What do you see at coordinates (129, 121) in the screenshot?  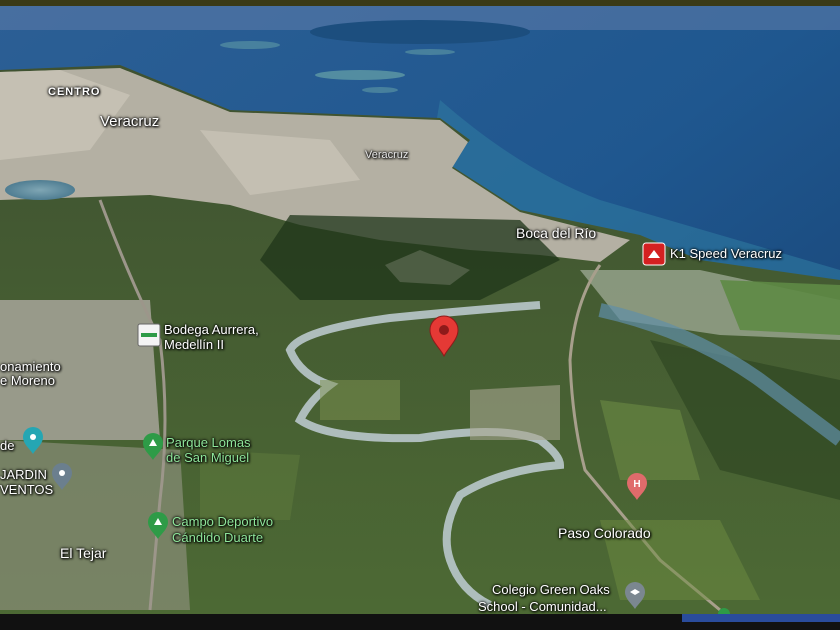 I see `label-veracruz: Veracruz` at bounding box center [129, 121].